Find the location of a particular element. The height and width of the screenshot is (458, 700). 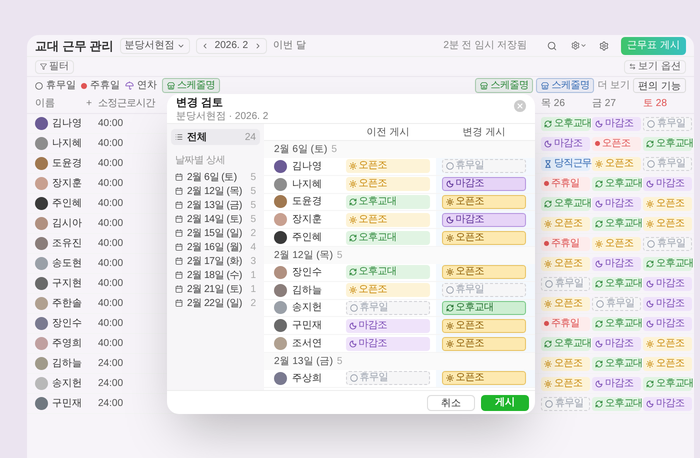

employee-name: 주영희 is located at coordinates (67, 344).